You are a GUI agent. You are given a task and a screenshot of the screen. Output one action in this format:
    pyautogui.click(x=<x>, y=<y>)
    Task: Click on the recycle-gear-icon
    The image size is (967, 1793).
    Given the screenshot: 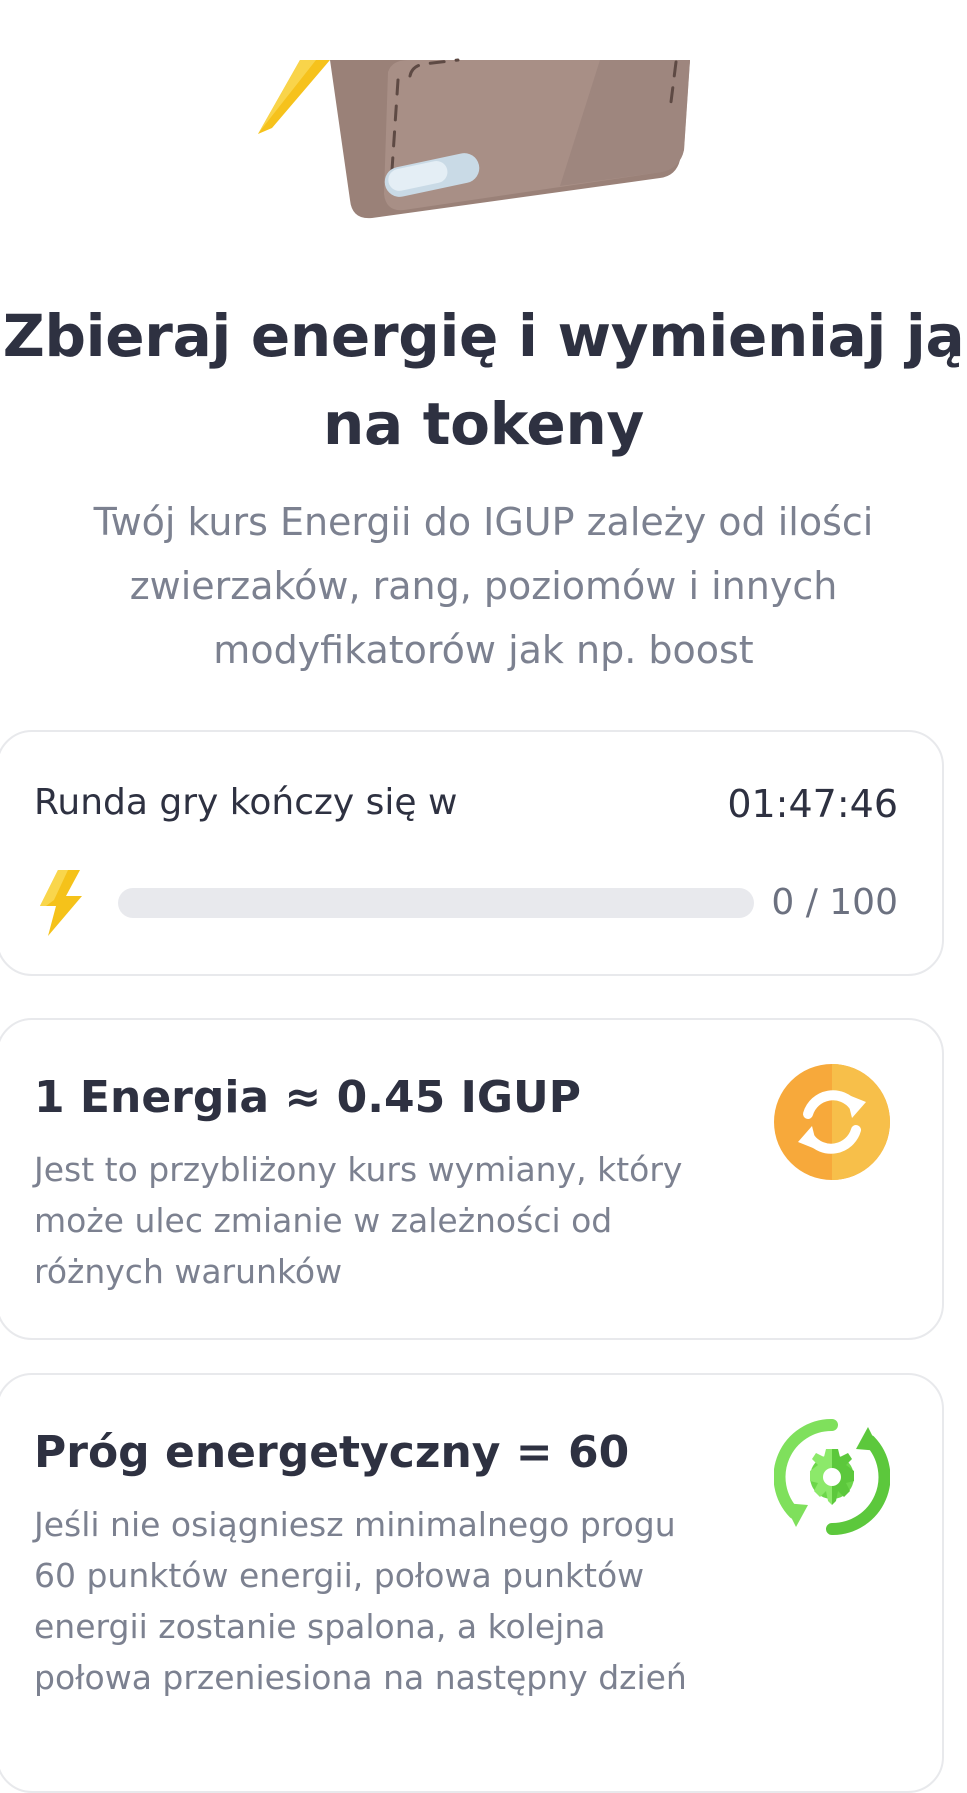 What is the action you would take?
    pyautogui.click(x=832, y=1477)
    